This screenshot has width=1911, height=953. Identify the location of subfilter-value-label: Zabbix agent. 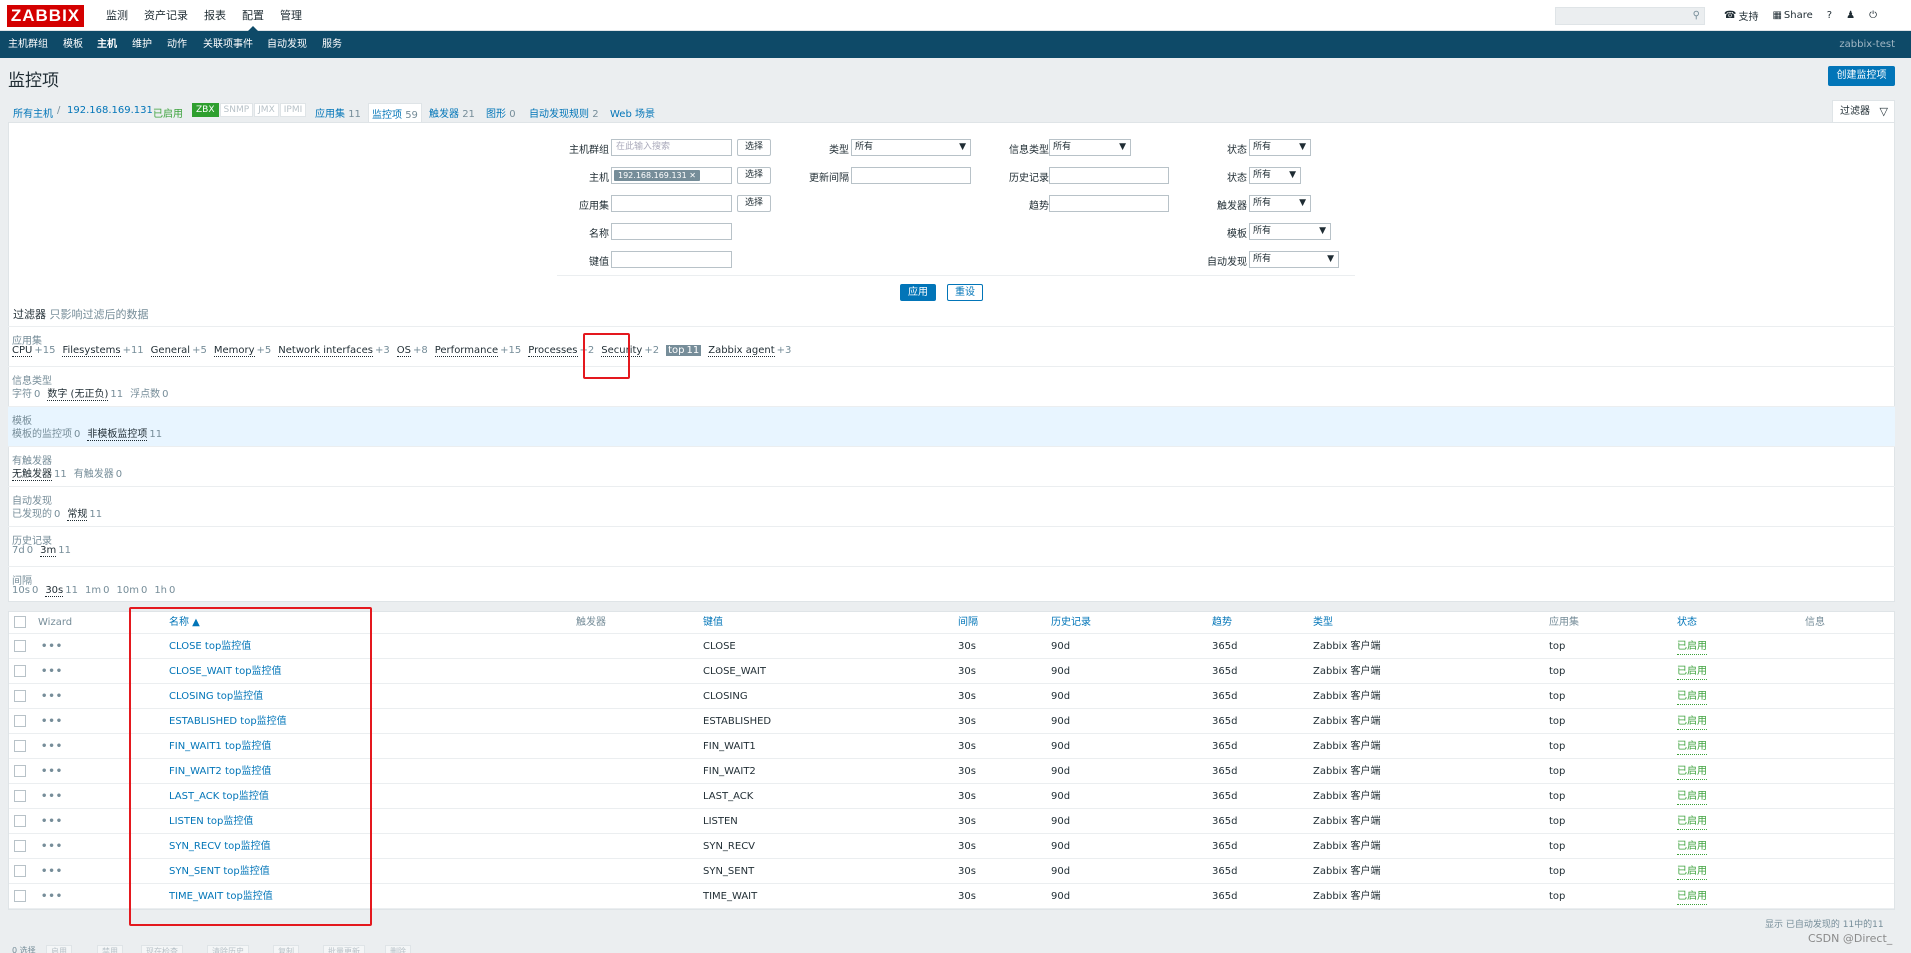
(741, 351).